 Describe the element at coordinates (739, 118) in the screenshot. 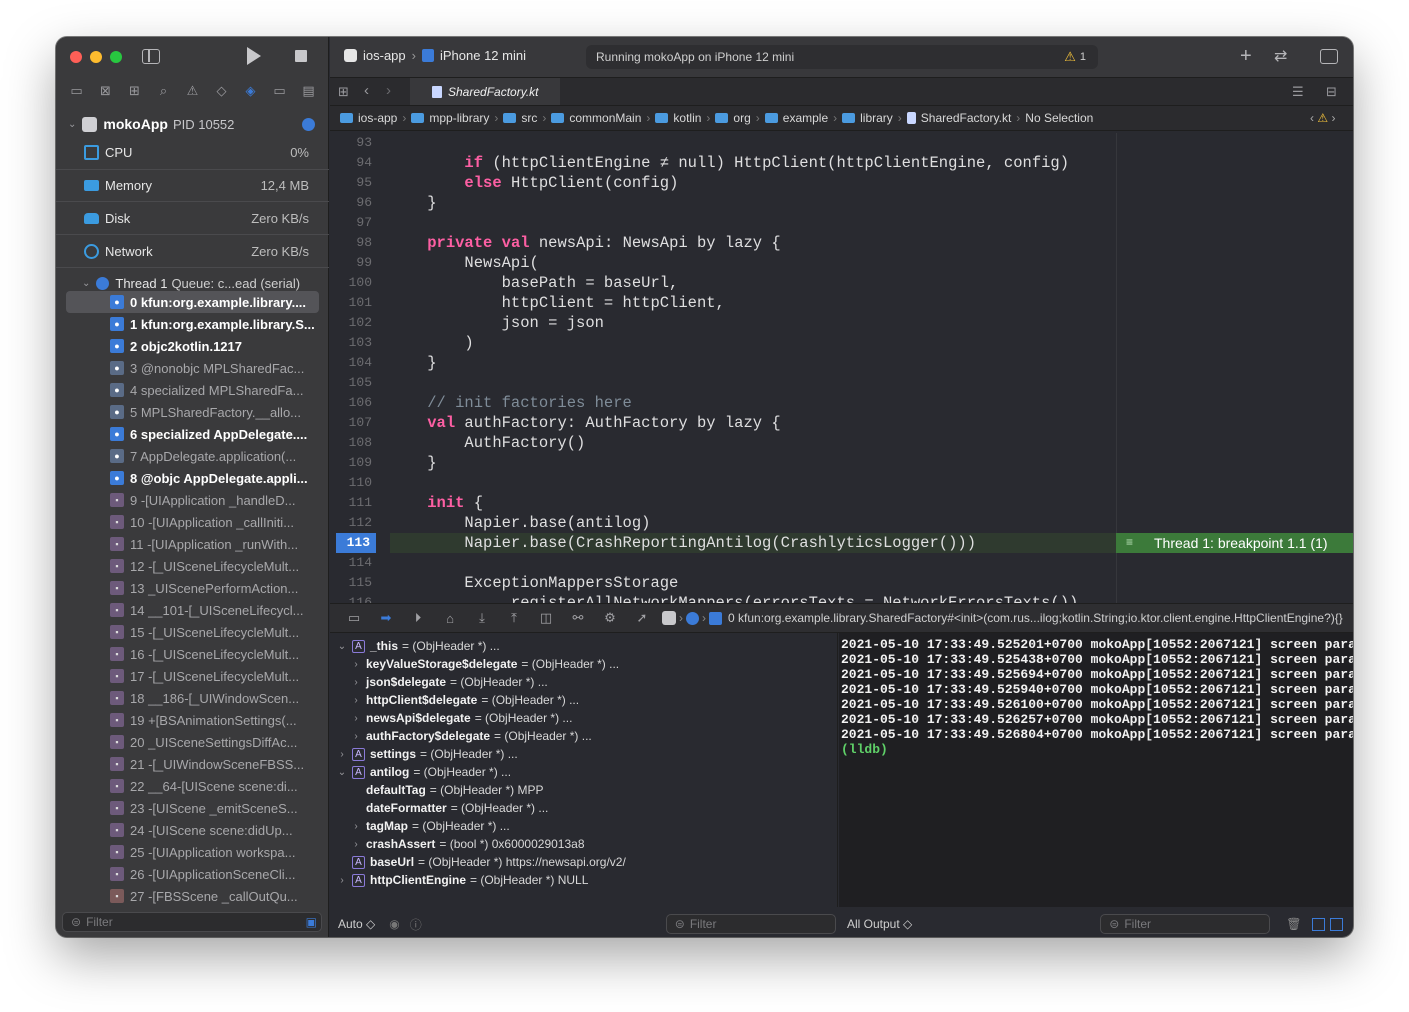

I see `breadcrumb-item: org ›` at that location.